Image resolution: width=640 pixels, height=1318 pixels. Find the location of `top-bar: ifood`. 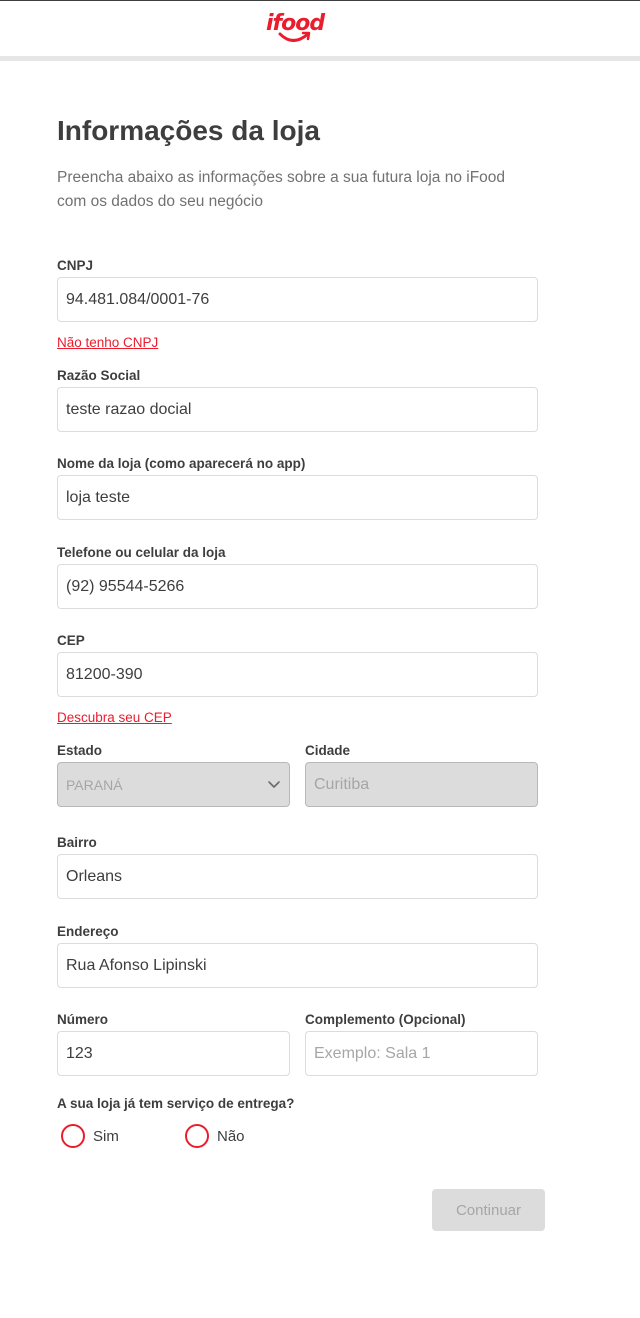

top-bar: ifood is located at coordinates (320, 28).